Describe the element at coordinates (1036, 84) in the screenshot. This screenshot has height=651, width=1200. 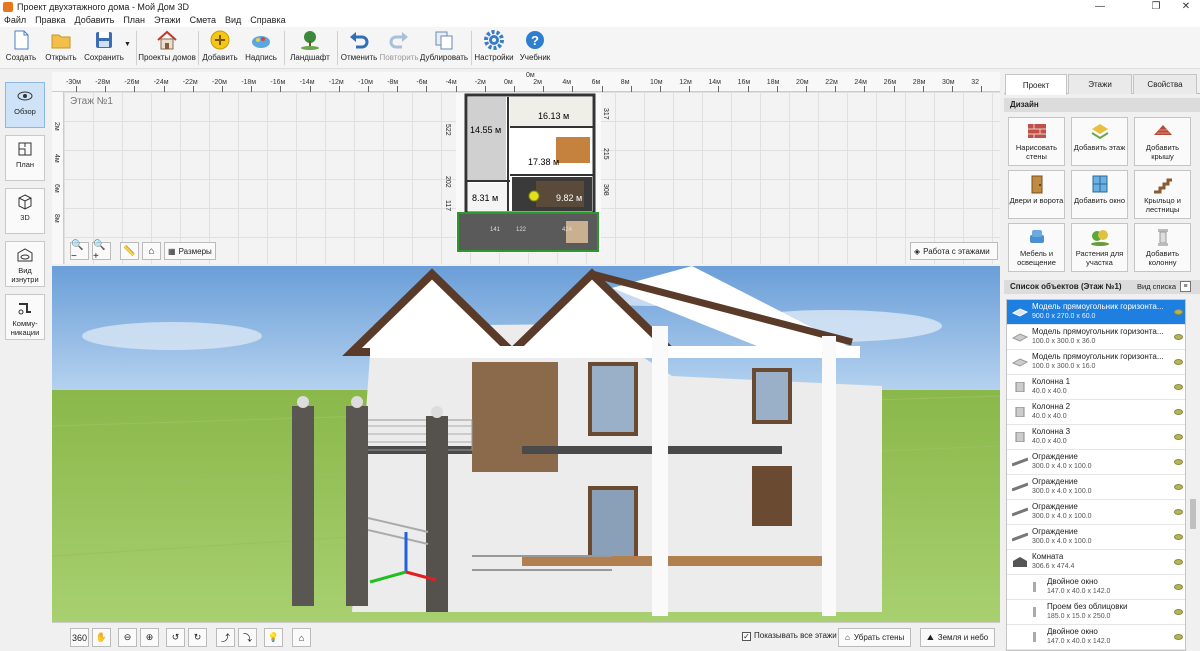
I see `tab-project: Проект` at that location.